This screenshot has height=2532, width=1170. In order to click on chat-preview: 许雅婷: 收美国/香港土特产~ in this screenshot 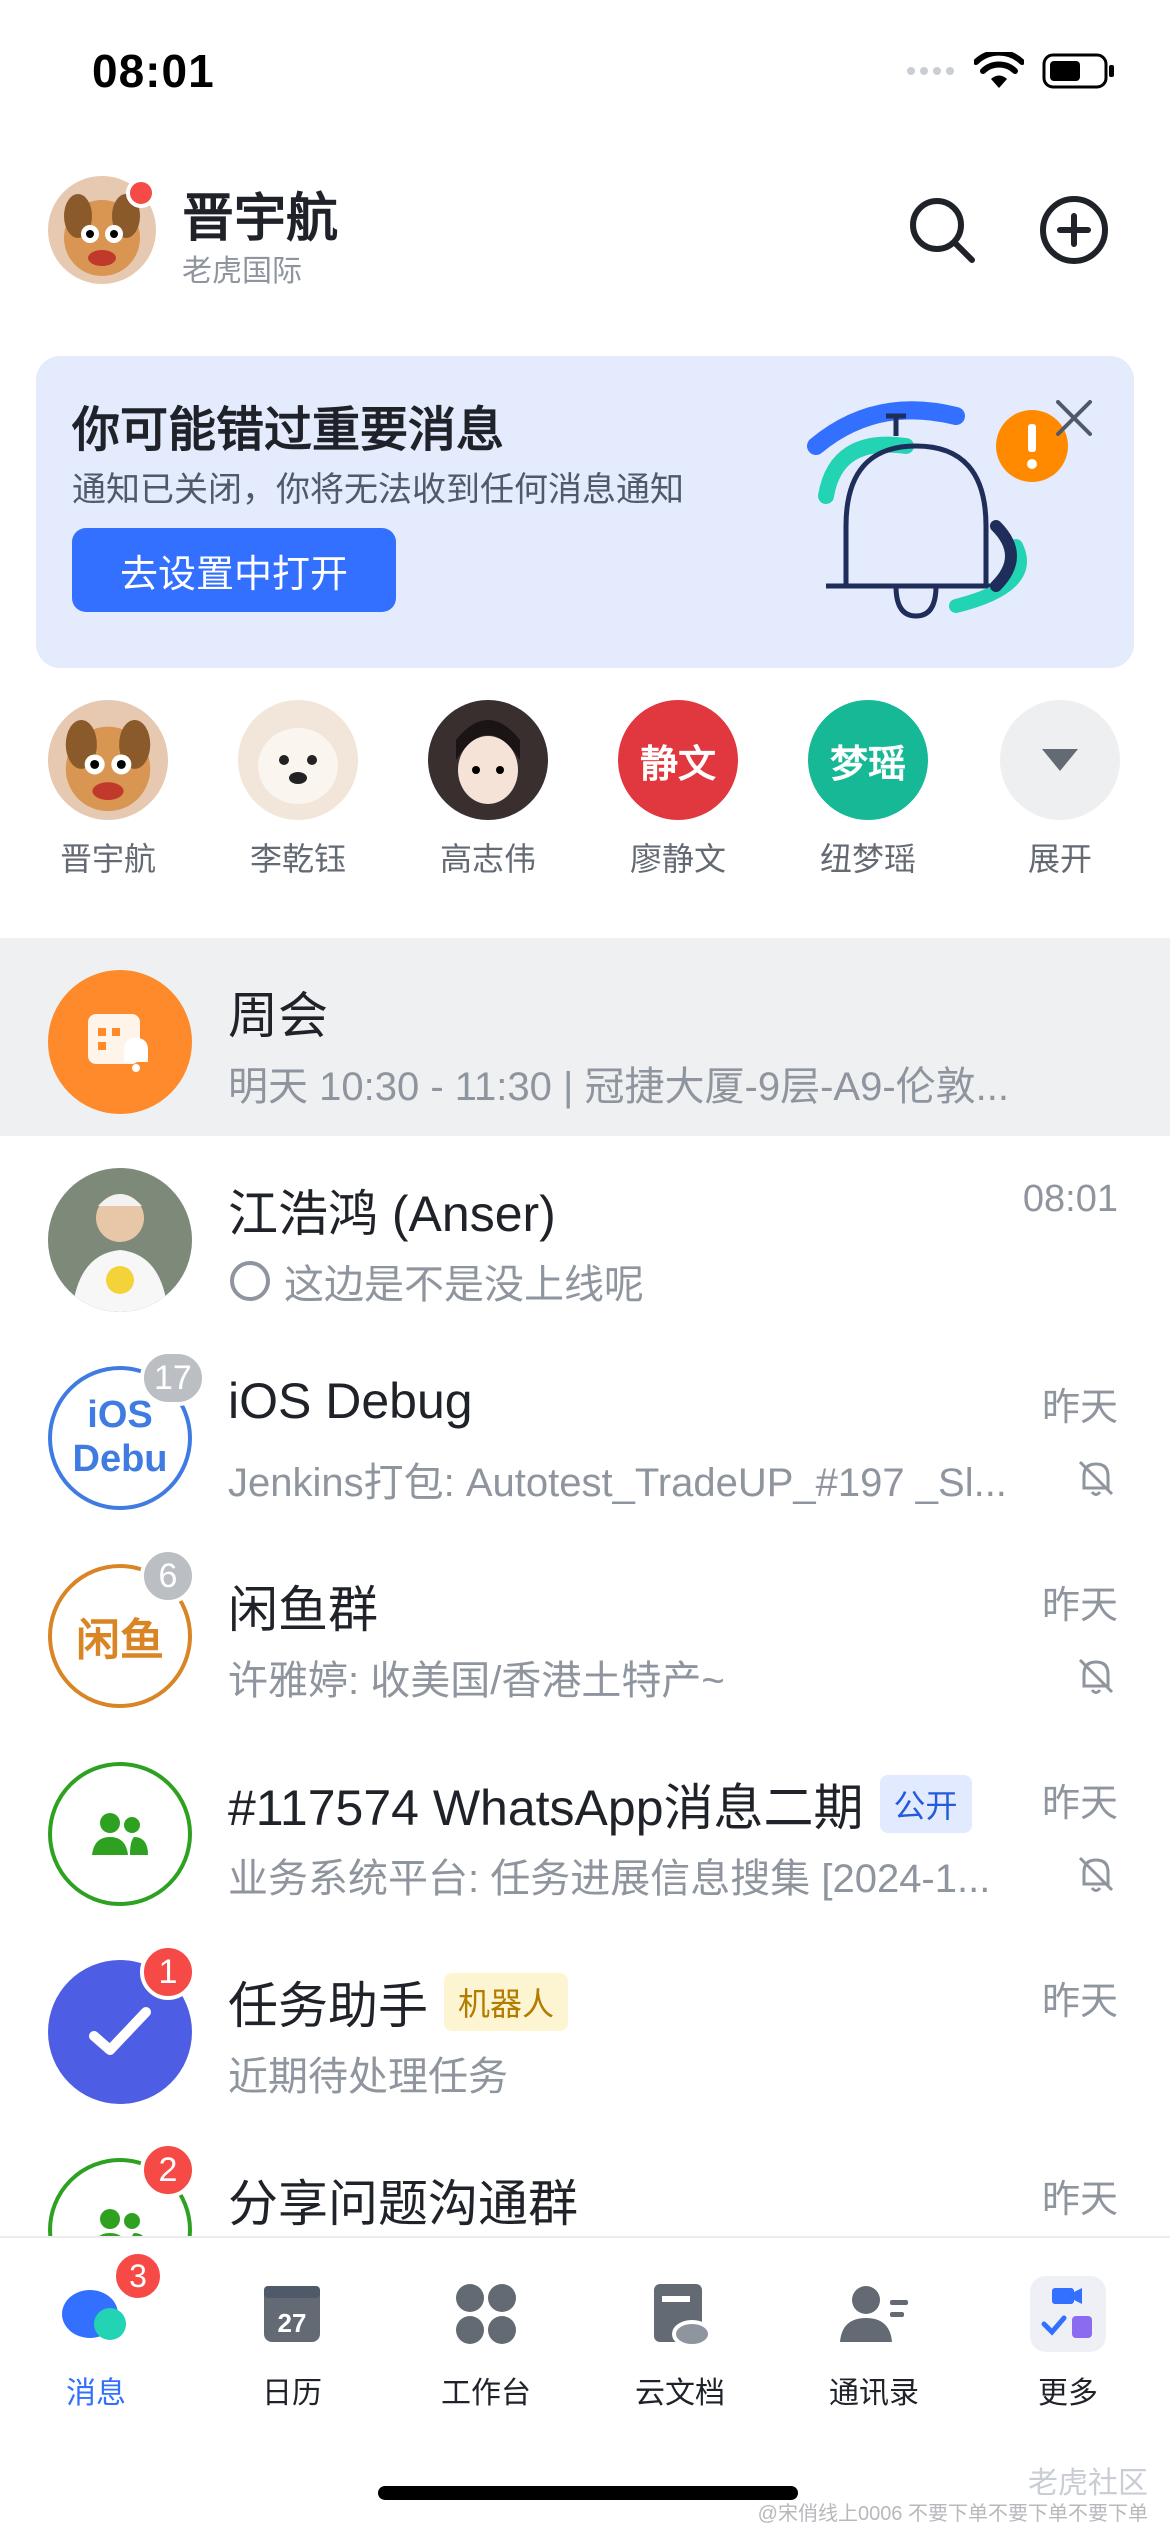, I will do `click(476, 1681)`.